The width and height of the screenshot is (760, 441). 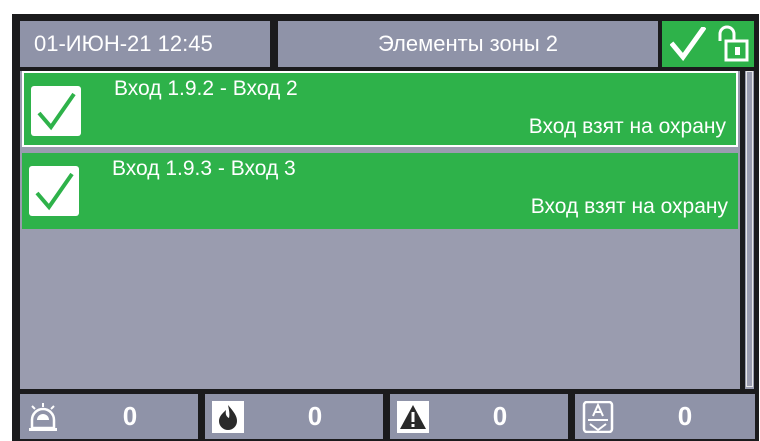 I want to click on input-name: Вход 1.9.2 - Вход 2, so click(x=206, y=88).